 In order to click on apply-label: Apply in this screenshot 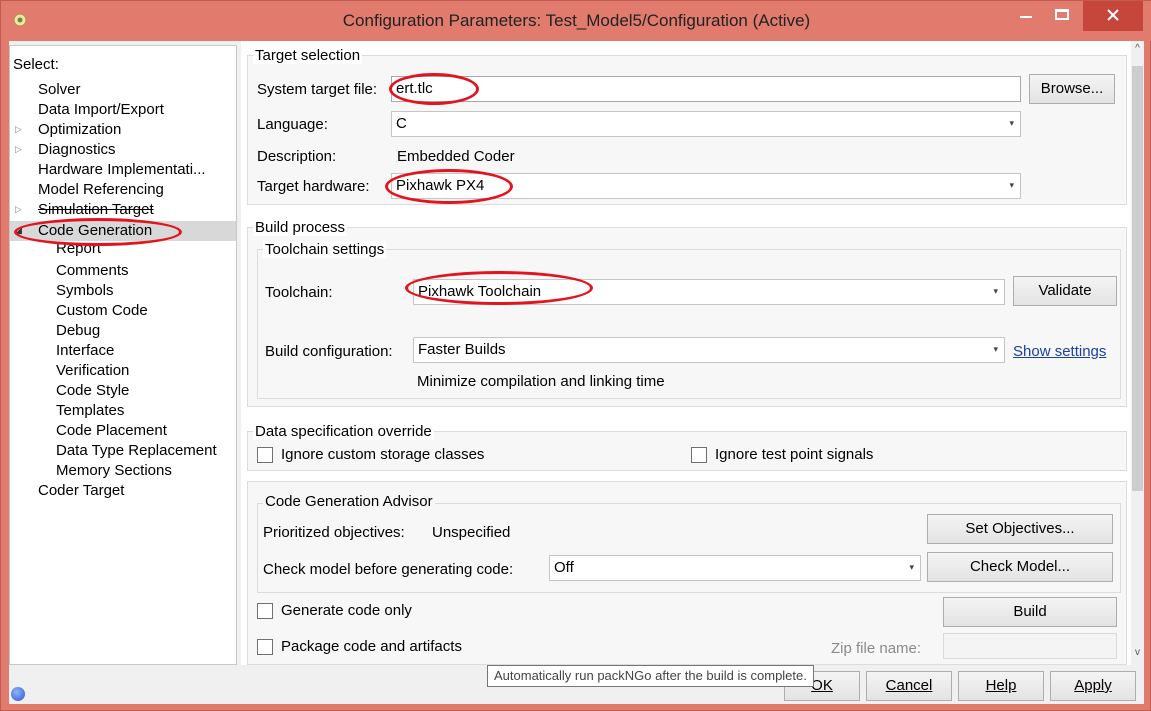, I will do `click(1093, 685)`.